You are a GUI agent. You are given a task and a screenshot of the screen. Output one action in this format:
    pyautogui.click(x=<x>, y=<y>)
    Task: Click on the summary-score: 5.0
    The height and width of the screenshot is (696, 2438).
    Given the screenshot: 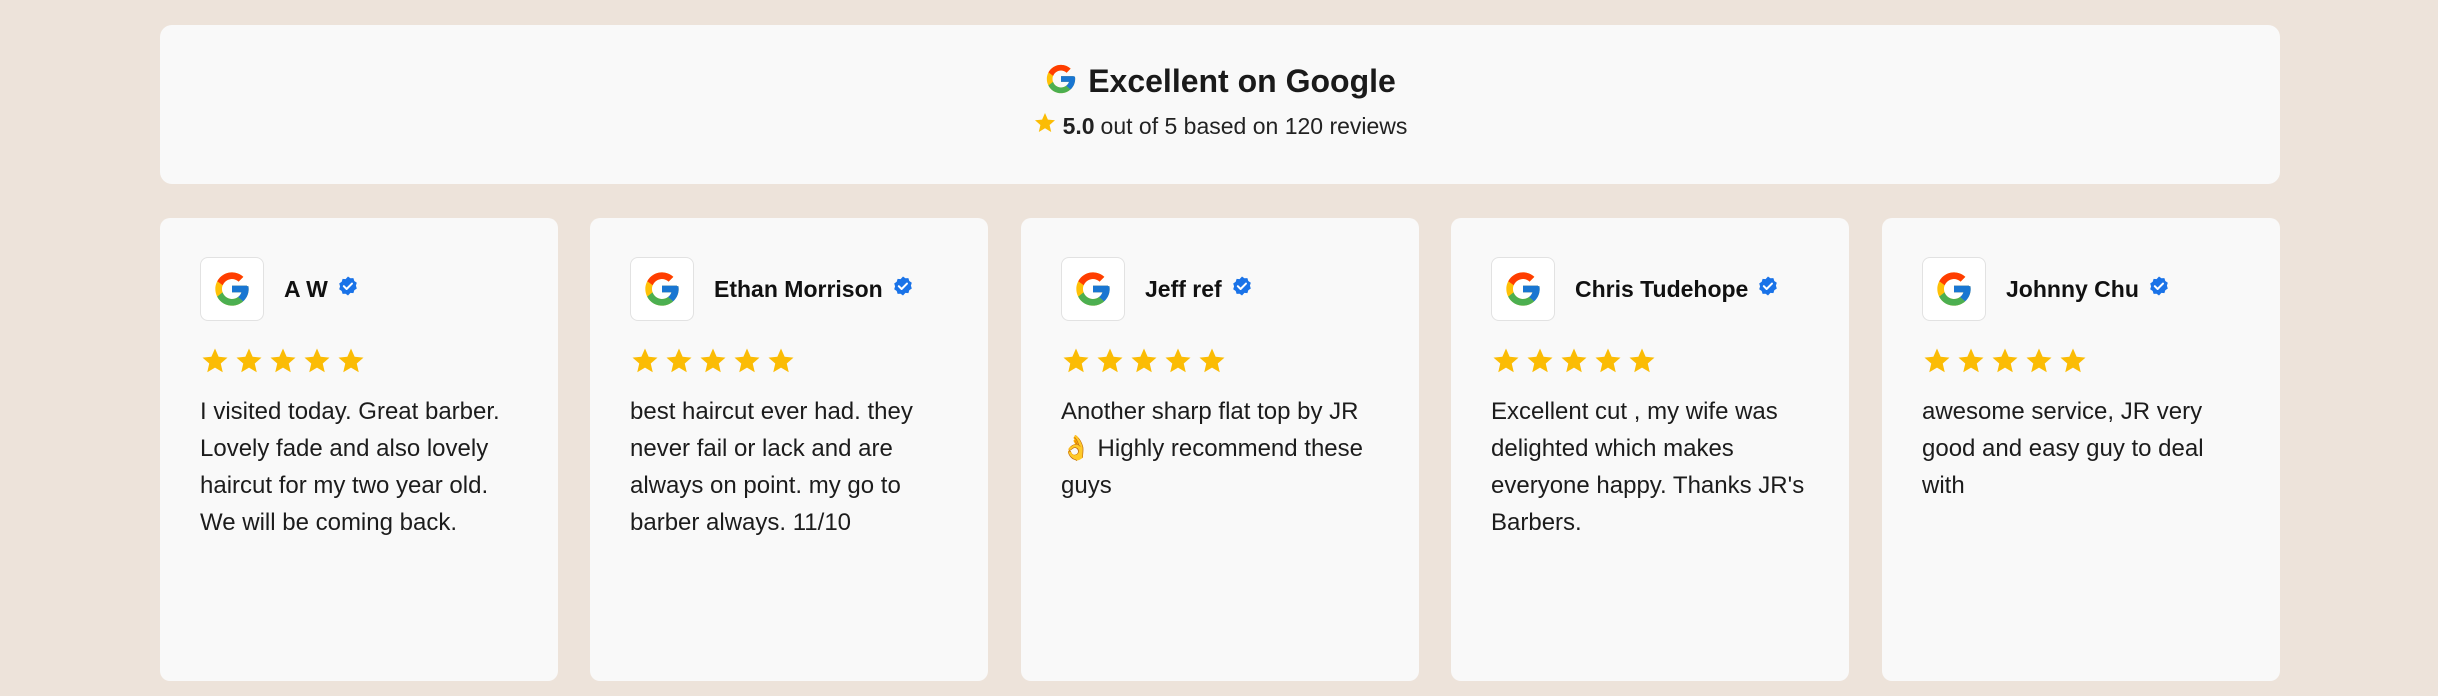 What is the action you would take?
    pyautogui.click(x=1078, y=125)
    